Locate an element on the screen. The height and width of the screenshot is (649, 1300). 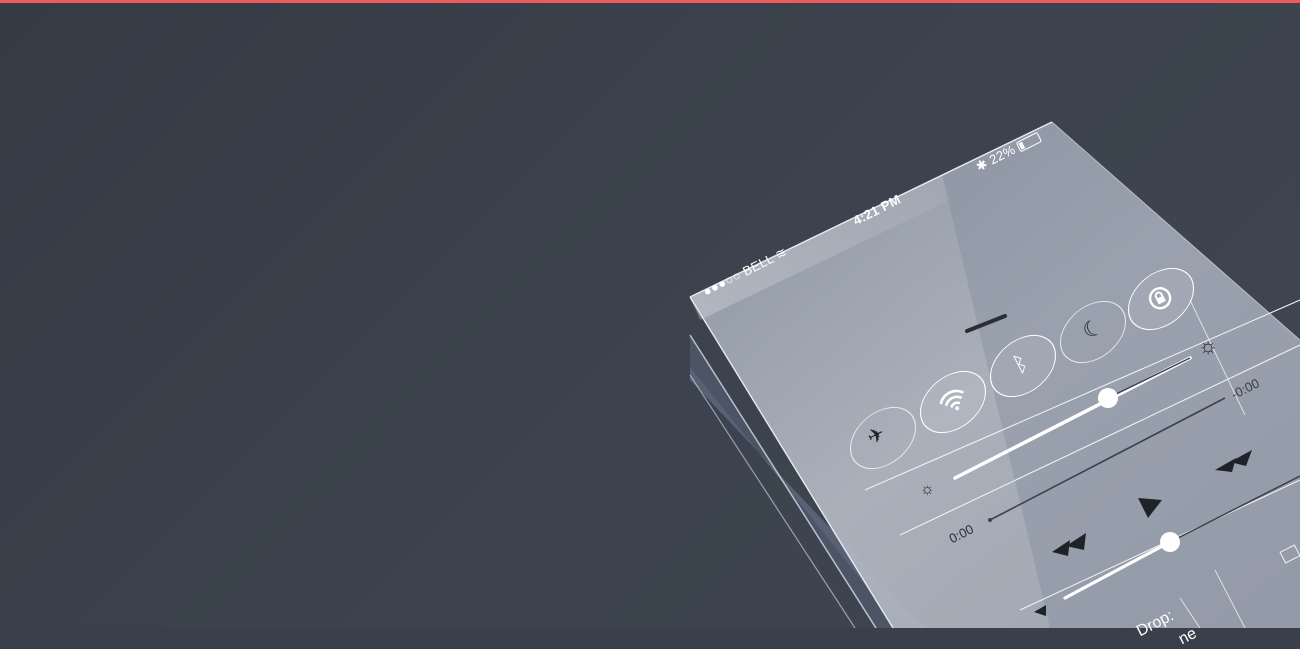
volume-low-icon is located at coordinates (1040, 610).